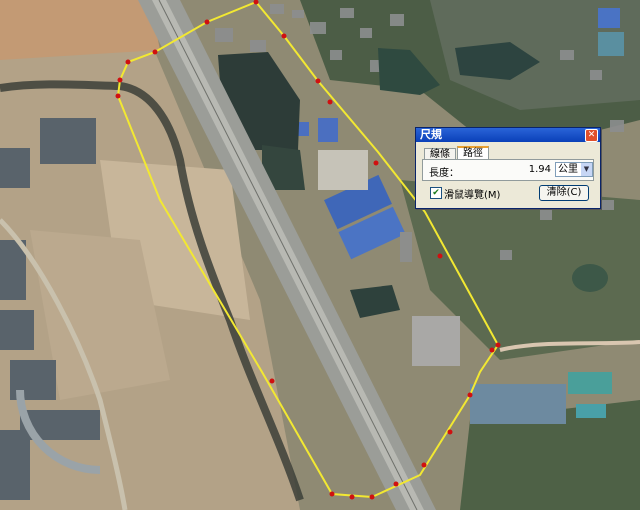 The image size is (640, 510). What do you see at coordinates (564, 193) in the screenshot?
I see `clear-button: 清除(C)` at bounding box center [564, 193].